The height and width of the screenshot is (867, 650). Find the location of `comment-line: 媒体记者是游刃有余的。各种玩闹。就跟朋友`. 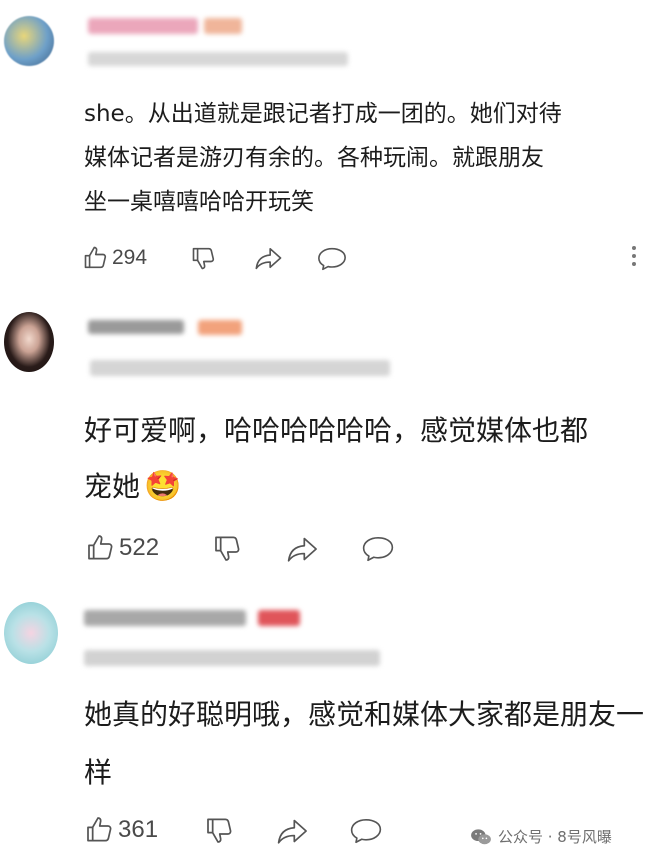

comment-line: 媒体记者是游刃有余的。各种玩闹。就跟朋友 is located at coordinates (314, 158).